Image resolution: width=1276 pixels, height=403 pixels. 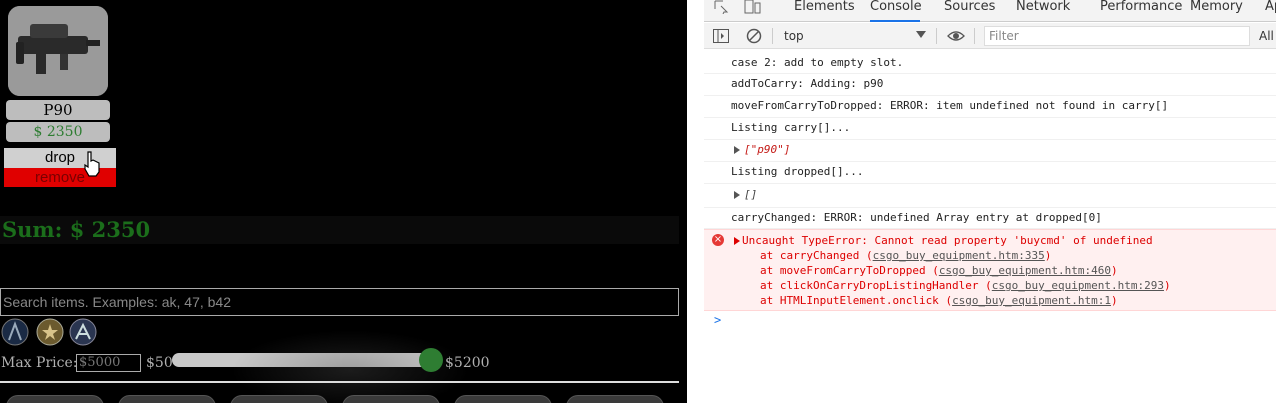 I want to click on search-input: Search items. Examples: ak, 47, b42, so click(x=339, y=302).